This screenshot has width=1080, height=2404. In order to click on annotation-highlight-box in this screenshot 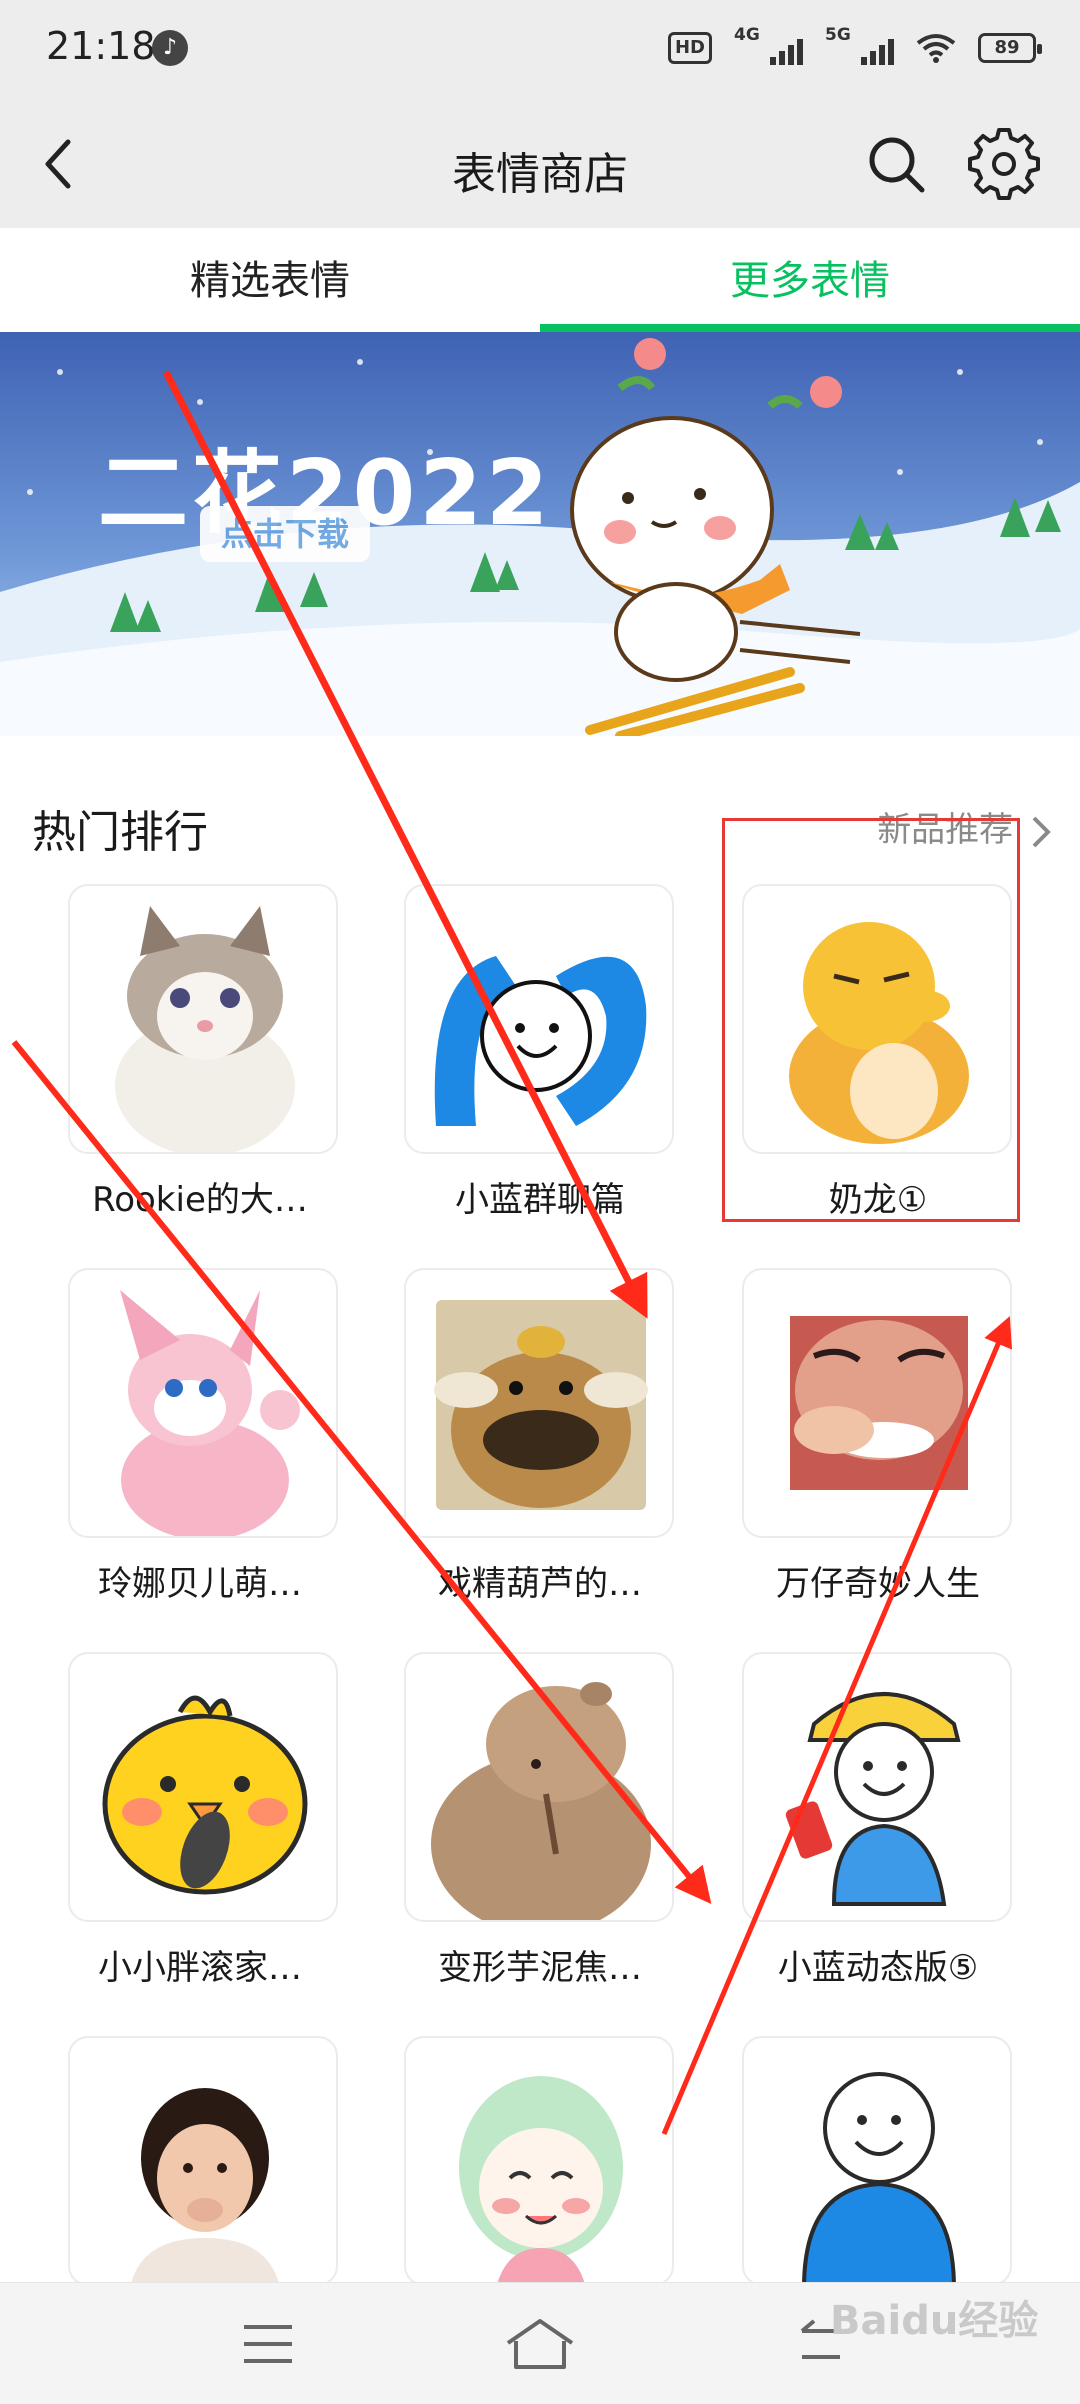, I will do `click(871, 1020)`.